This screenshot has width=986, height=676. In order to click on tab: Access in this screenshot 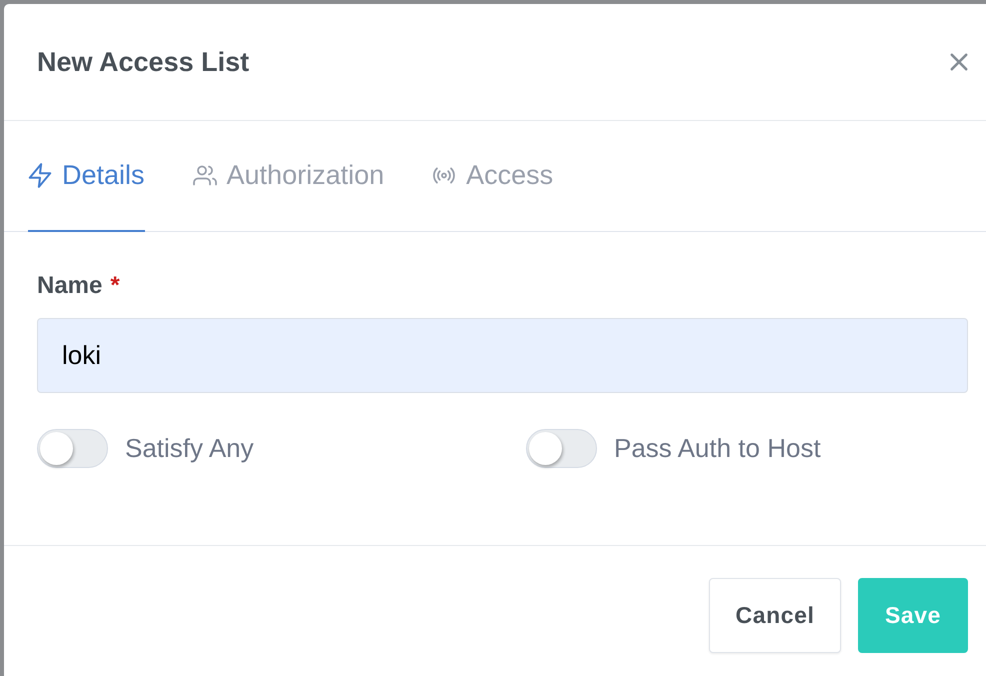, I will do `click(493, 176)`.